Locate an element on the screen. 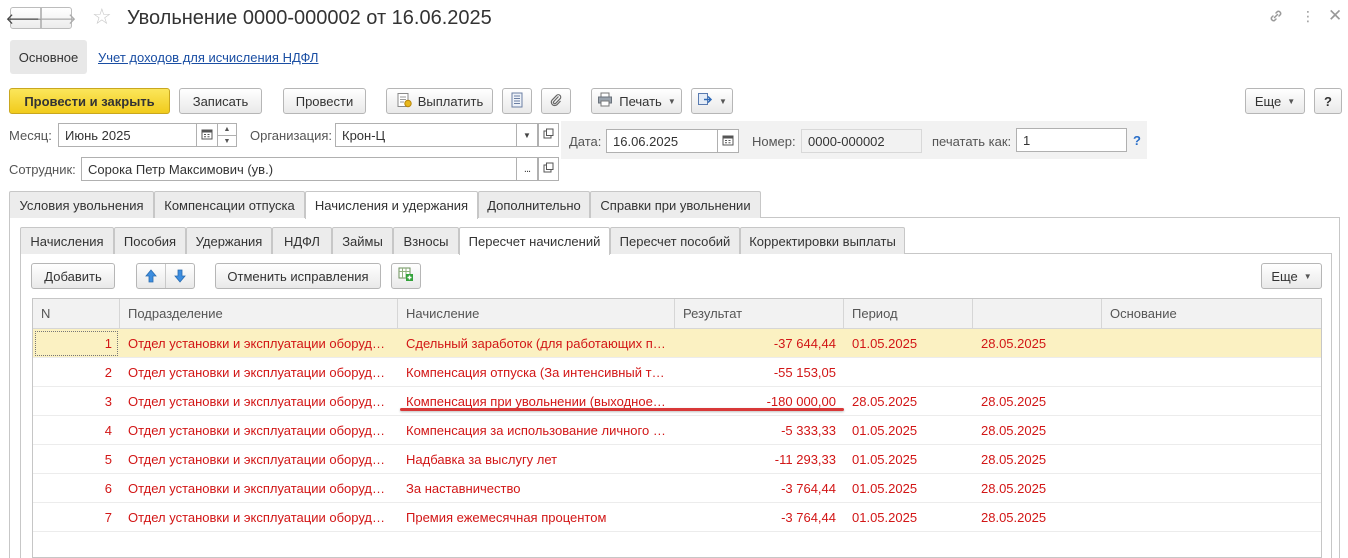  cell-n: 7 is located at coordinates (76, 517).